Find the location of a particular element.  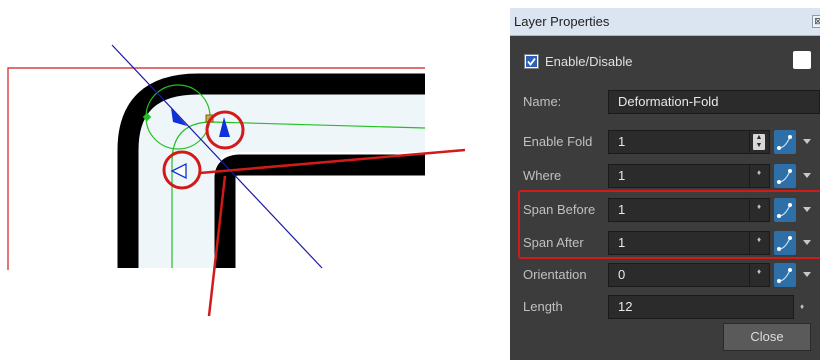

span-rows-highlight is located at coordinates (669, 224).